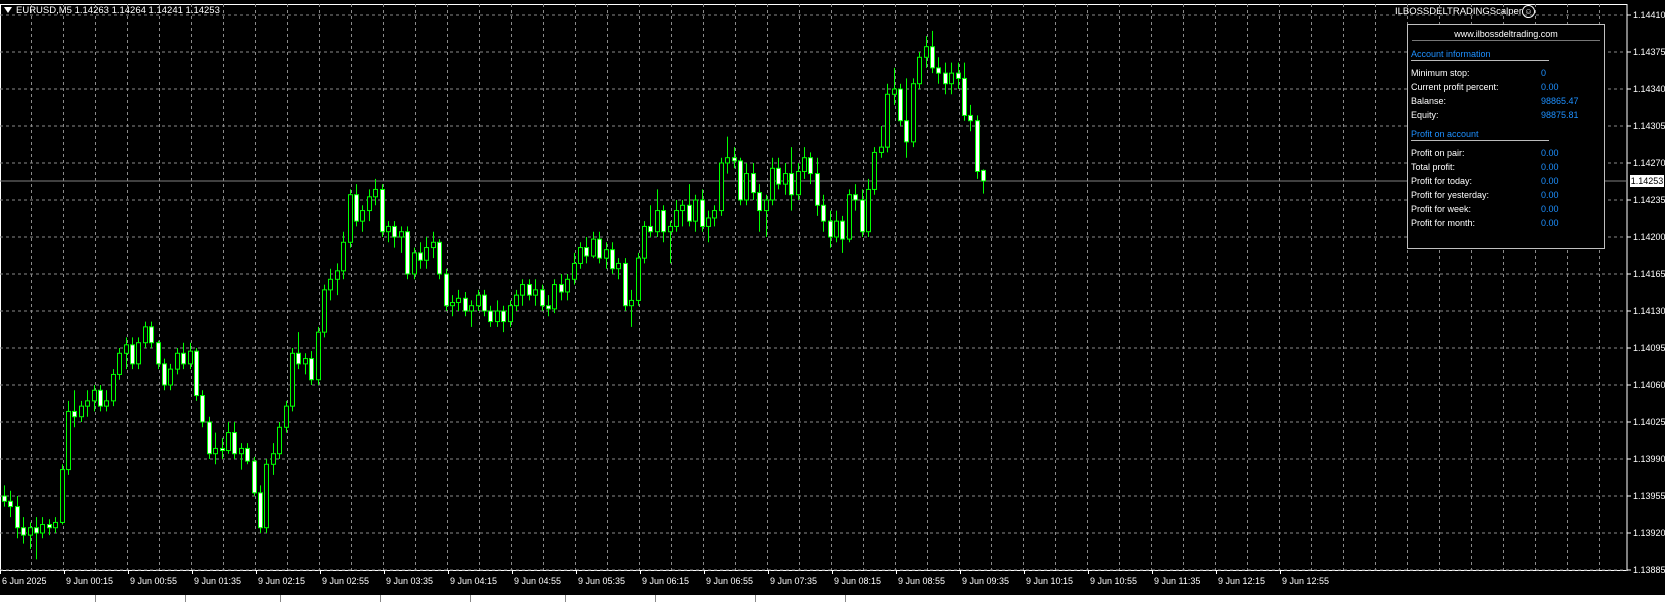 Image resolution: width=1665 pixels, height=602 pixels. What do you see at coordinates (8, 10) in the screenshot?
I see `dropdown-triangle-icon` at bounding box center [8, 10].